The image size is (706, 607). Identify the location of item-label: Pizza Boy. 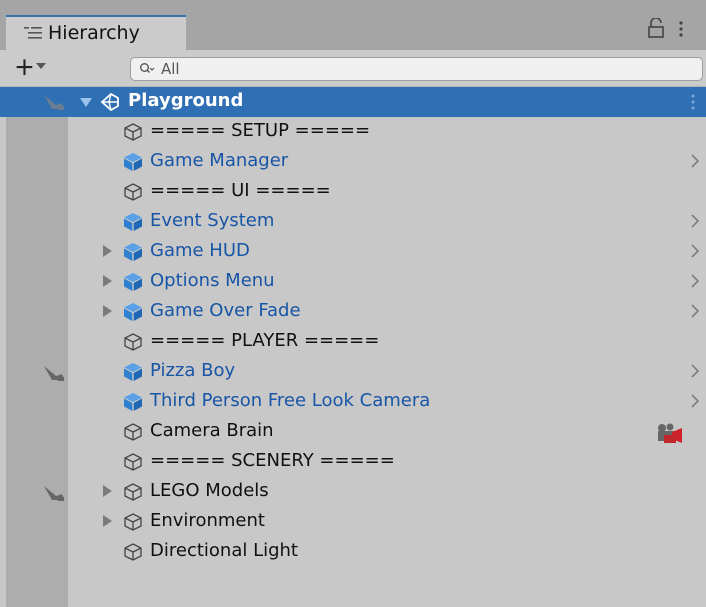
(193, 370).